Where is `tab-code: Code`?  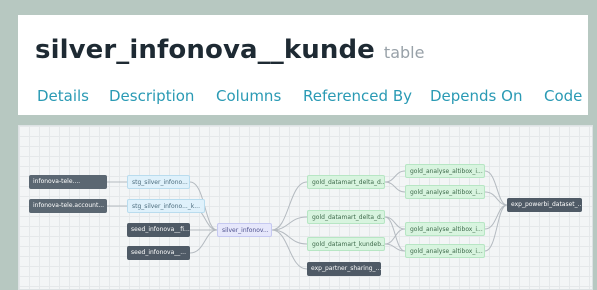 tab-code: Code is located at coordinates (563, 96).